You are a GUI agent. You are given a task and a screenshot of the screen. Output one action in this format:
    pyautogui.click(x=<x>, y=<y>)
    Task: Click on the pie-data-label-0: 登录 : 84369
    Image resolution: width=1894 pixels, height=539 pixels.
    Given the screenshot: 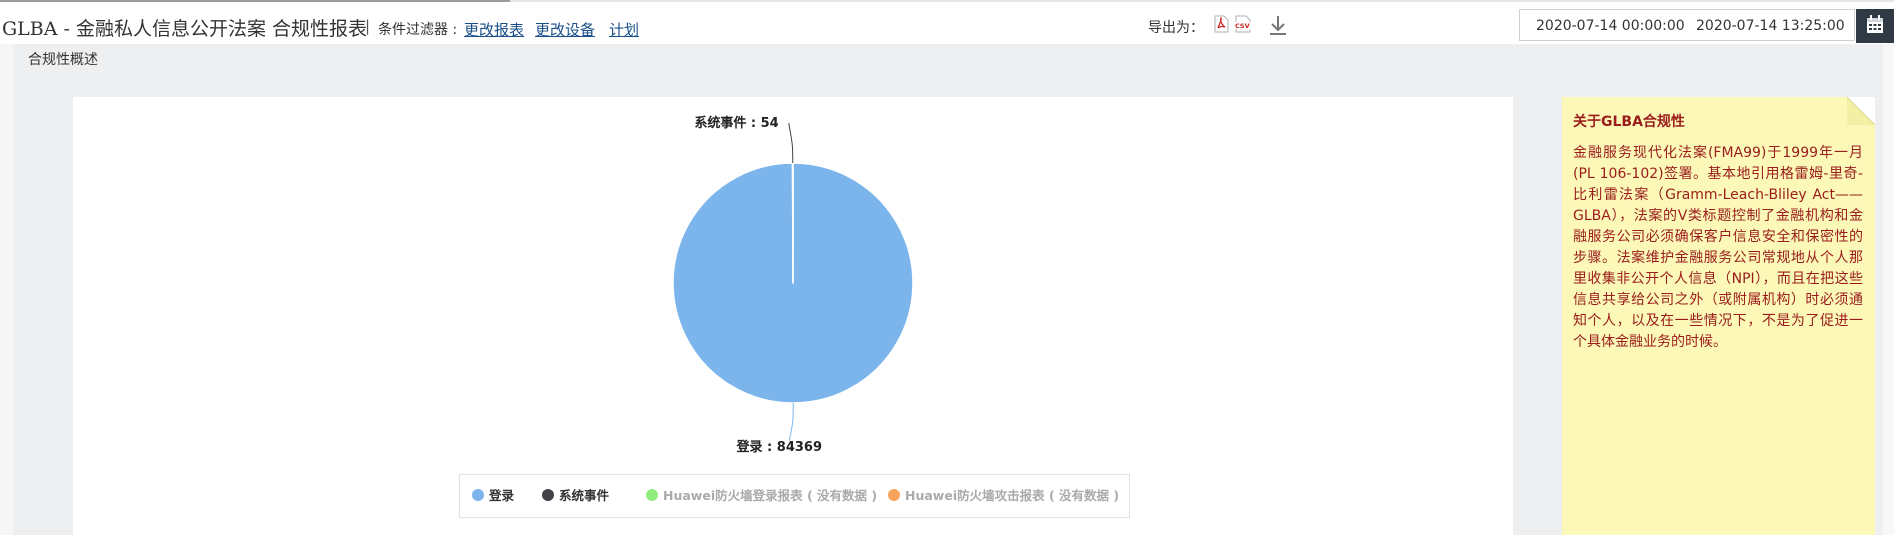 What is the action you would take?
    pyautogui.click(x=779, y=447)
    